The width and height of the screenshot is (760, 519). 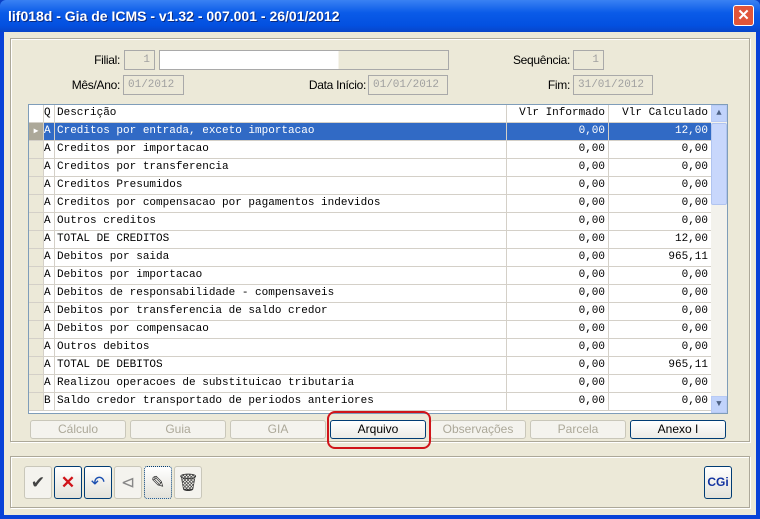 I want to click on filial-name-field, so click(x=304, y=60).